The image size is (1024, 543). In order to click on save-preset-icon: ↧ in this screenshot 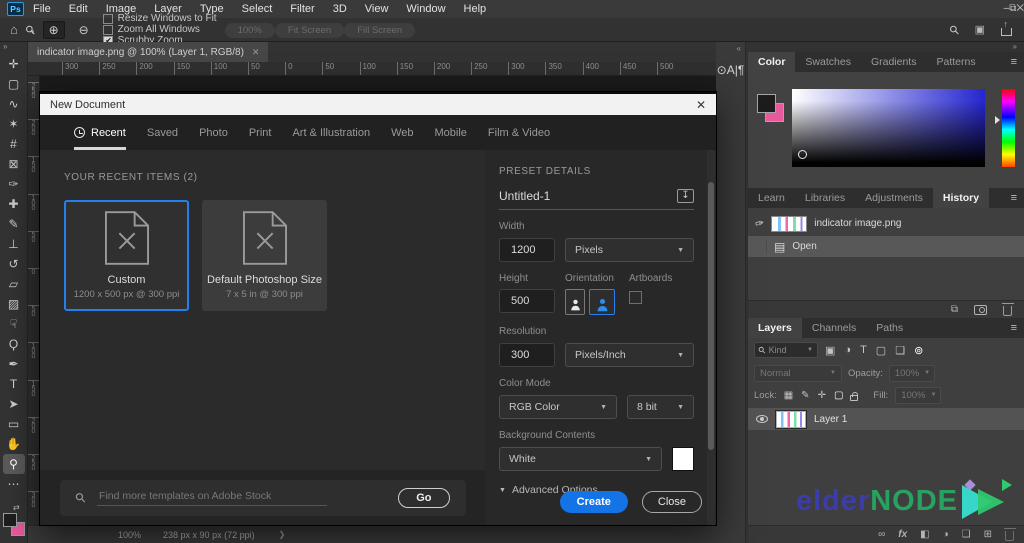, I will do `click(685, 196)`.